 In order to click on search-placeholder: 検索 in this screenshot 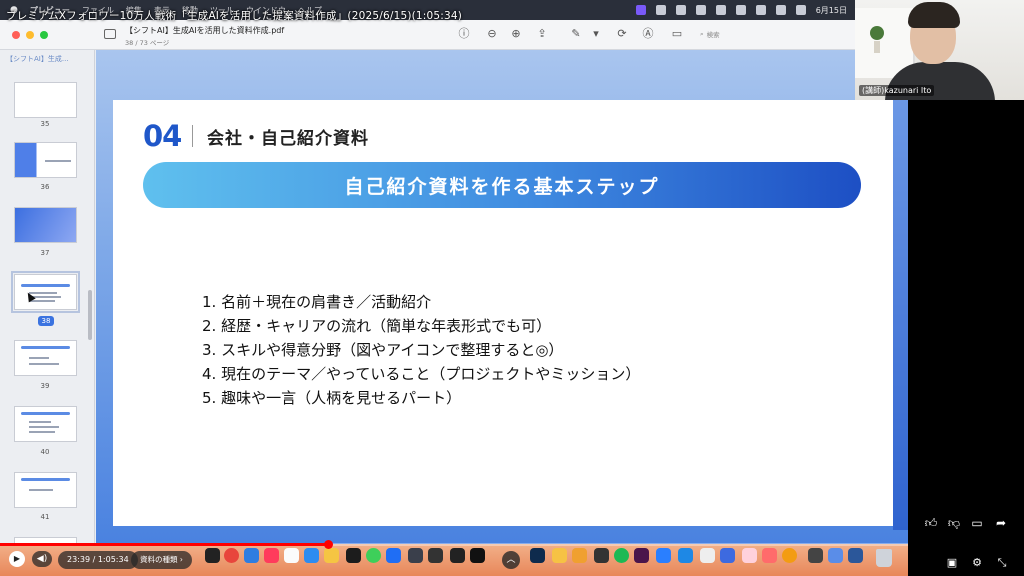, I will do `click(713, 35)`.